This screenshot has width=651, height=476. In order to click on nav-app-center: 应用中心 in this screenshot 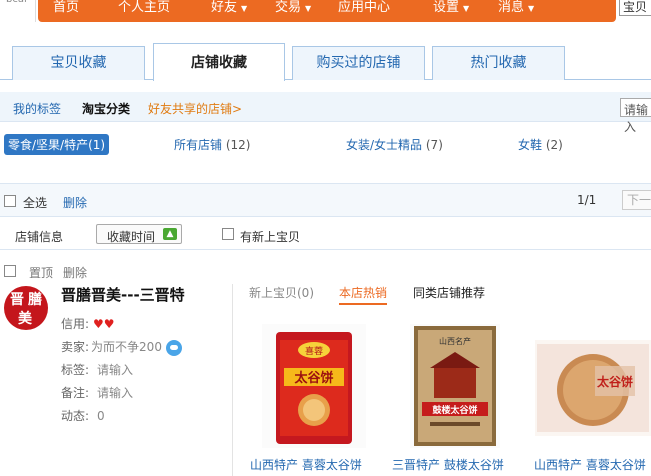, I will do `click(364, 7)`.